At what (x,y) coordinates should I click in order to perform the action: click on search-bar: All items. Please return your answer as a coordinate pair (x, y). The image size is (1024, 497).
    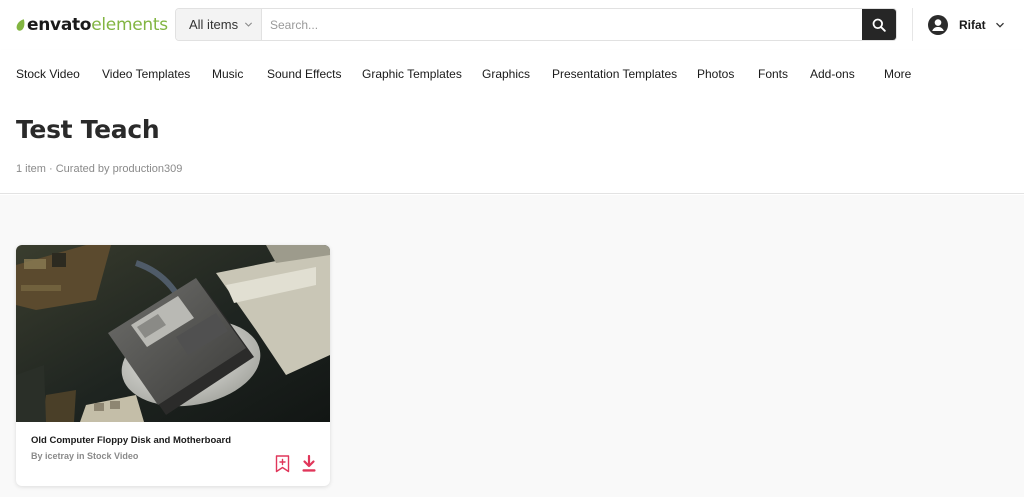
    Looking at the image, I should click on (536, 24).